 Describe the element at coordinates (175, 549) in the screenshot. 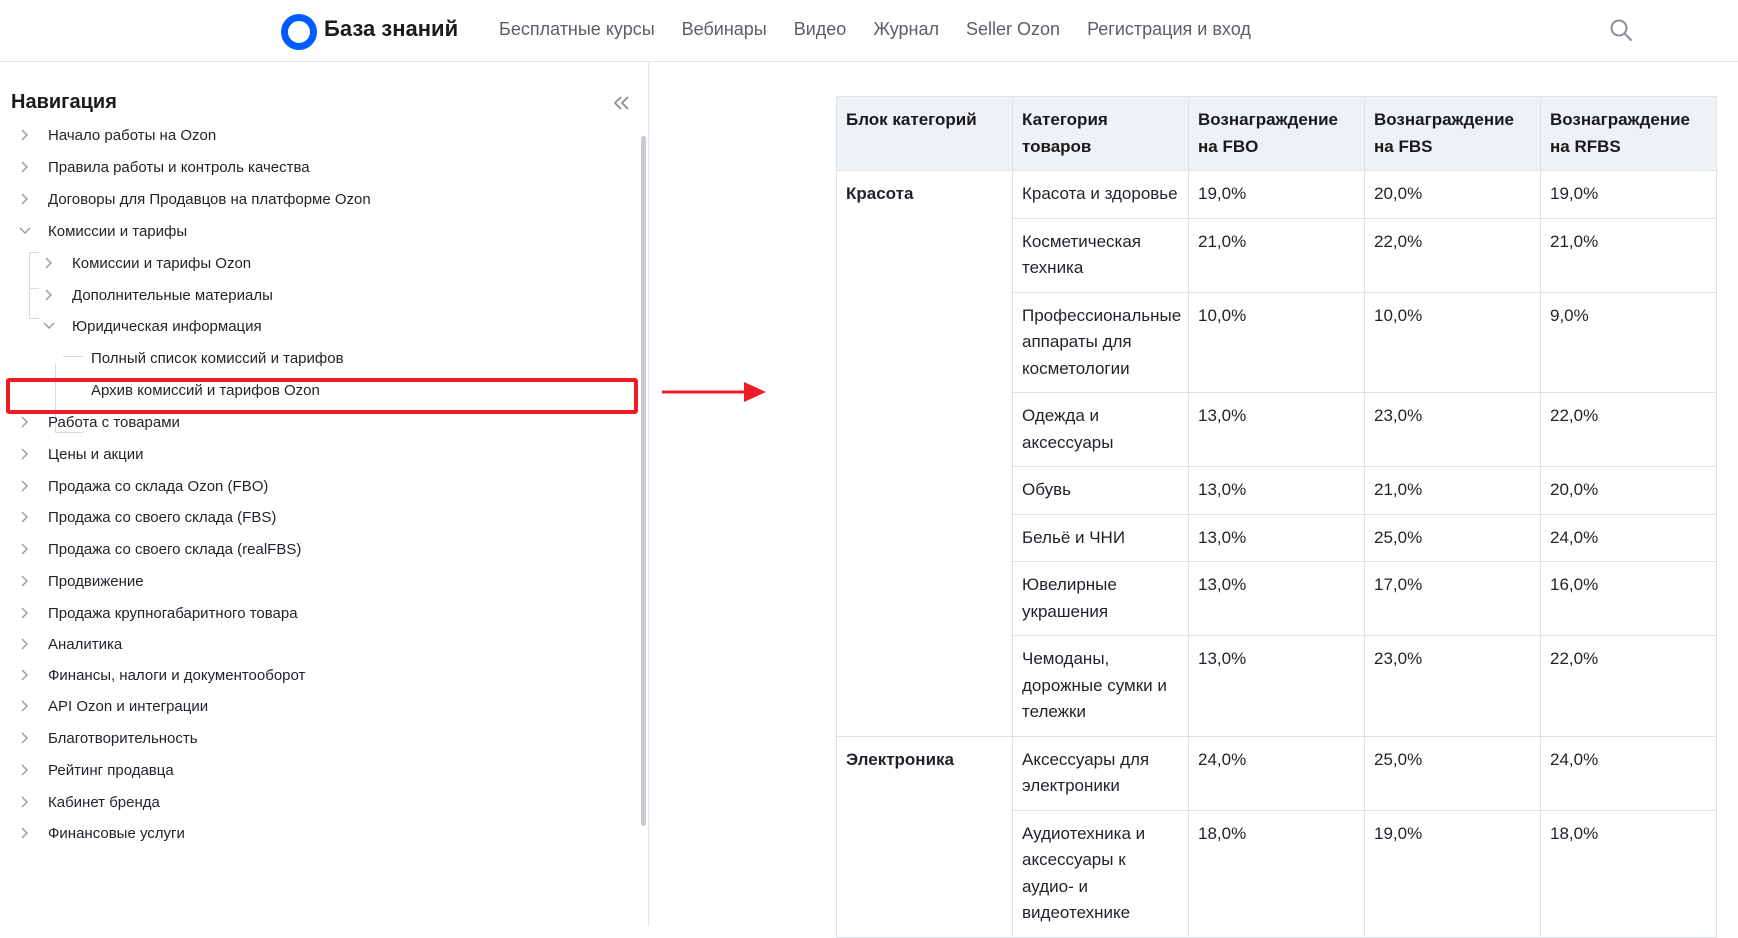

I see `sidebar-item-label: Продажа со своего склада (realFBS)` at that location.